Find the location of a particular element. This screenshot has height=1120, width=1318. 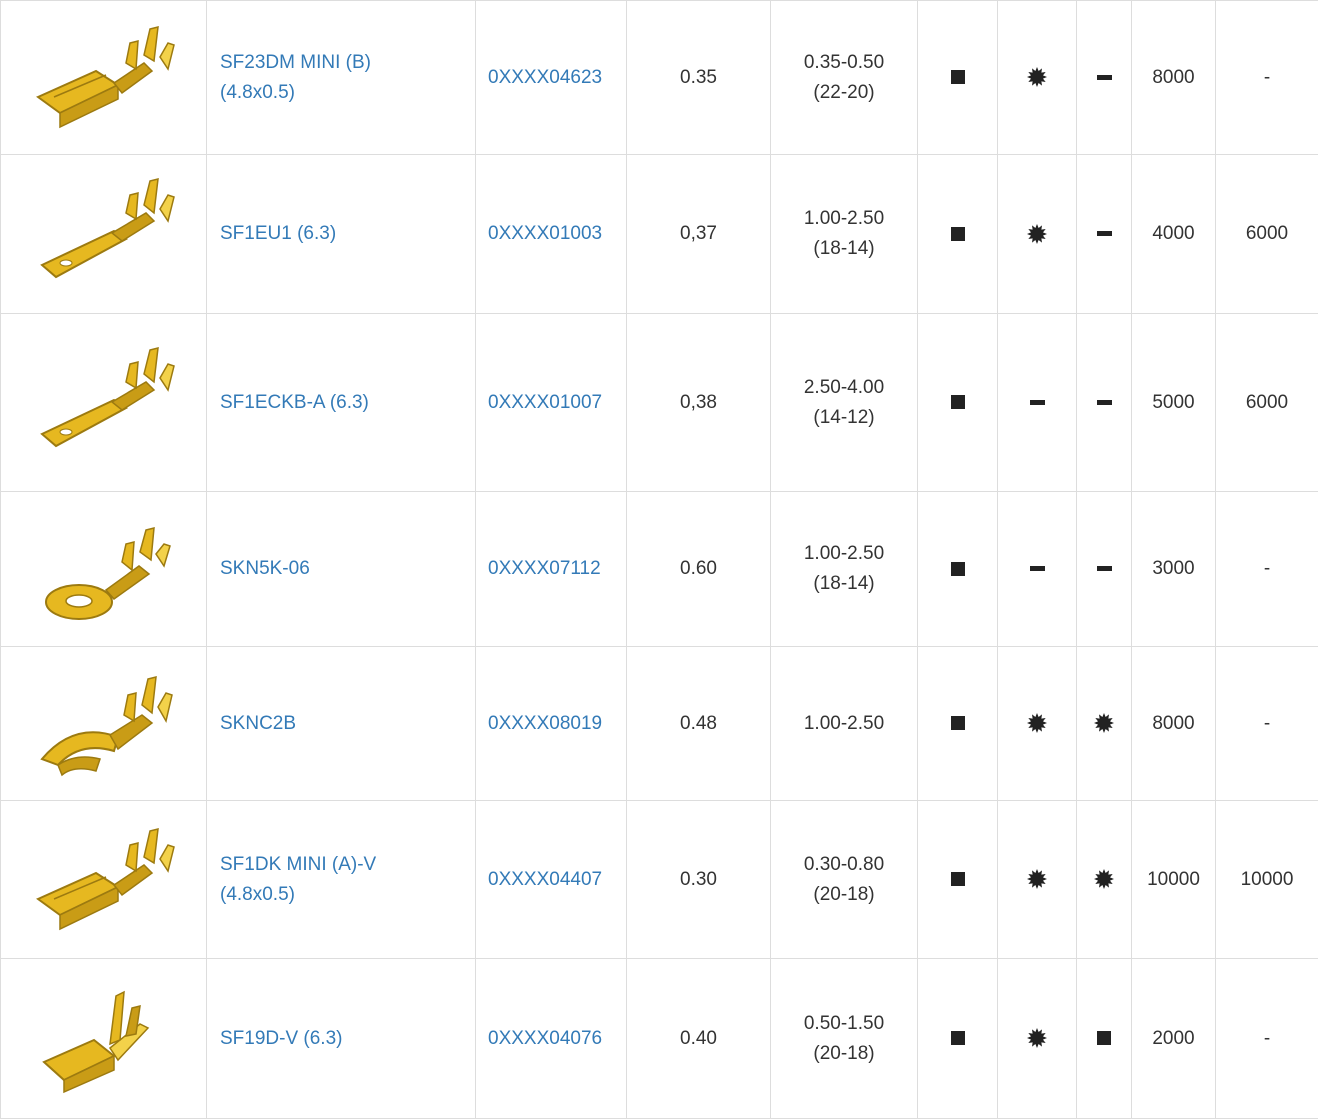

weight-cell: 0.30 is located at coordinates (698, 879).